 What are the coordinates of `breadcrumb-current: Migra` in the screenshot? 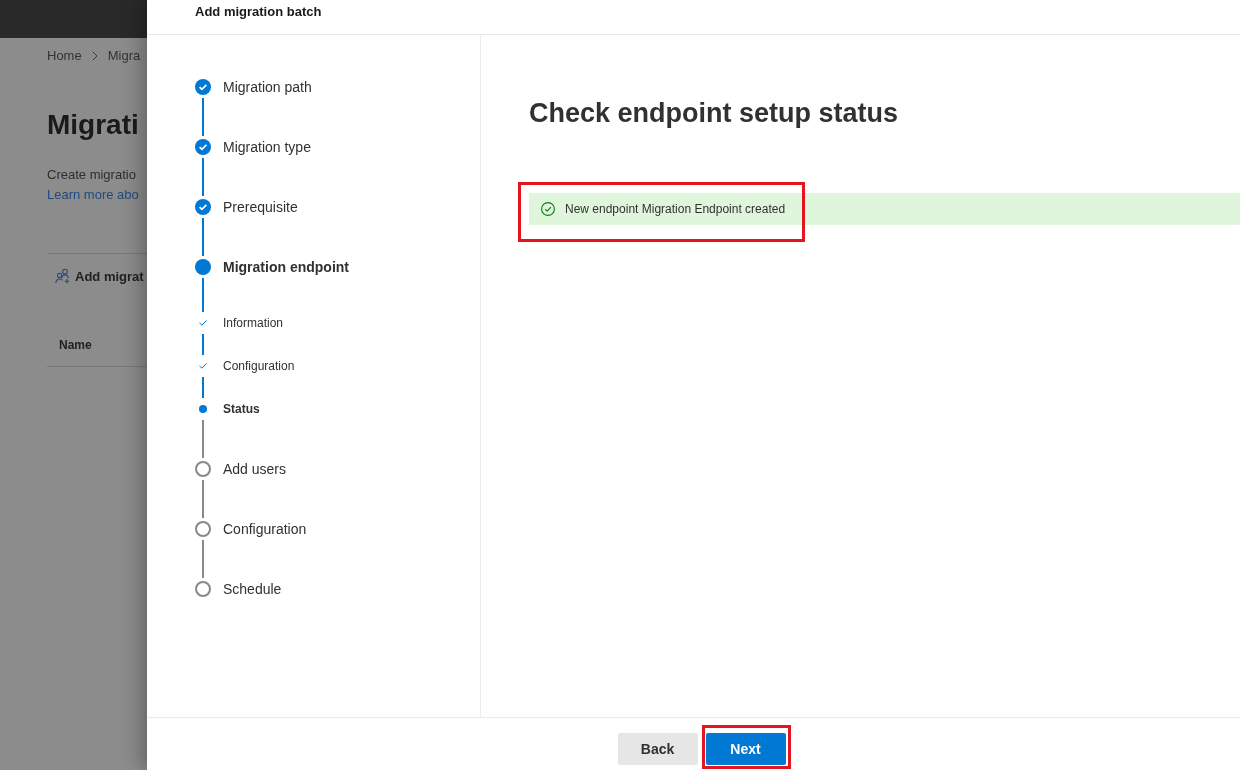 It's located at (124, 56).